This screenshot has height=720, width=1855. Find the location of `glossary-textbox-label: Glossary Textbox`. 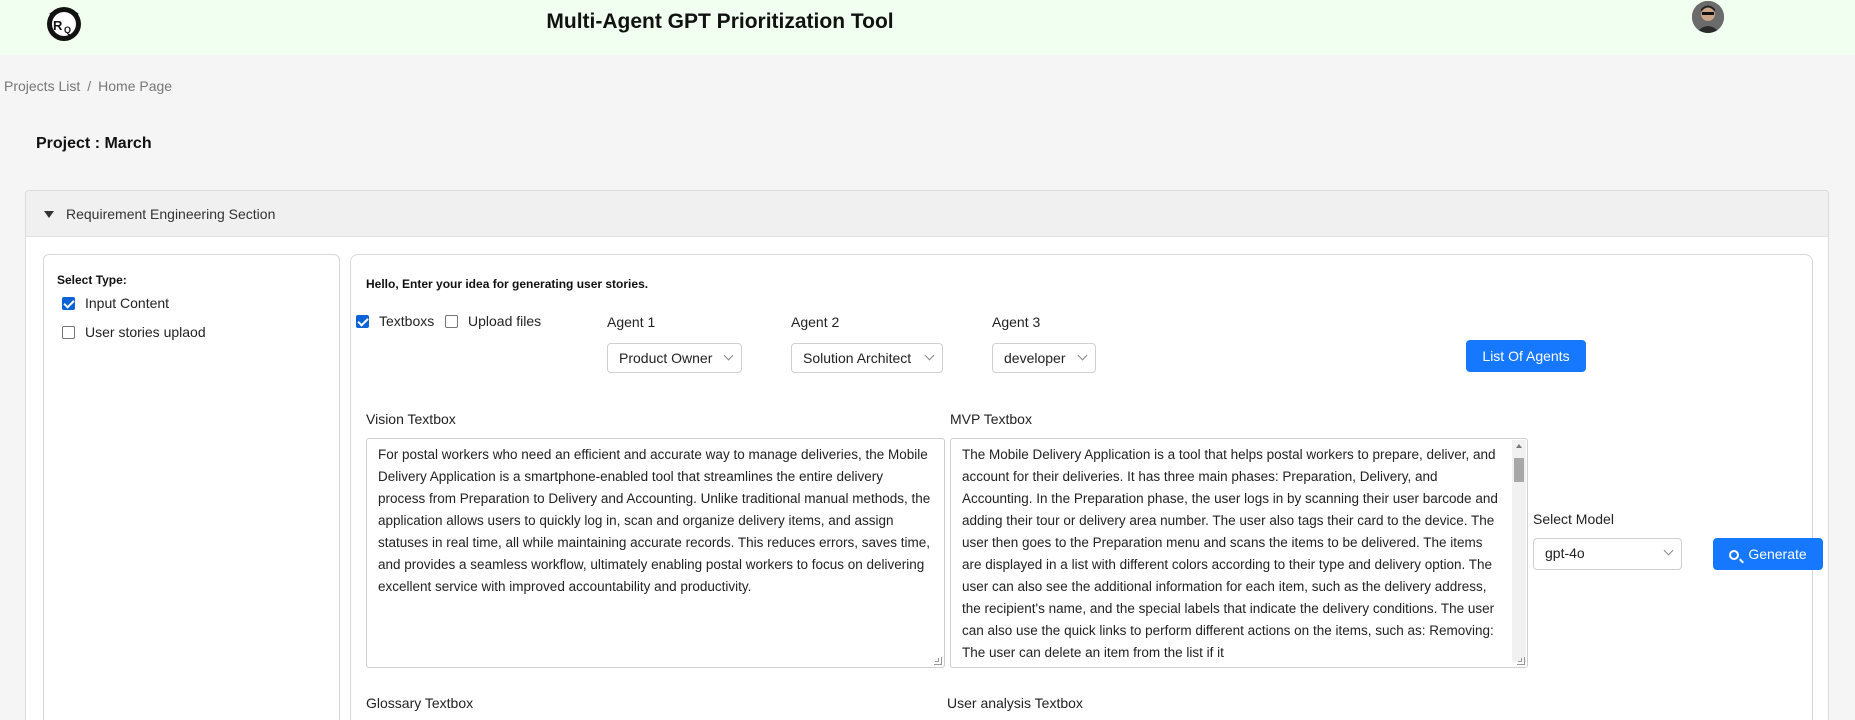

glossary-textbox-label: Glossary Textbox is located at coordinates (420, 703).